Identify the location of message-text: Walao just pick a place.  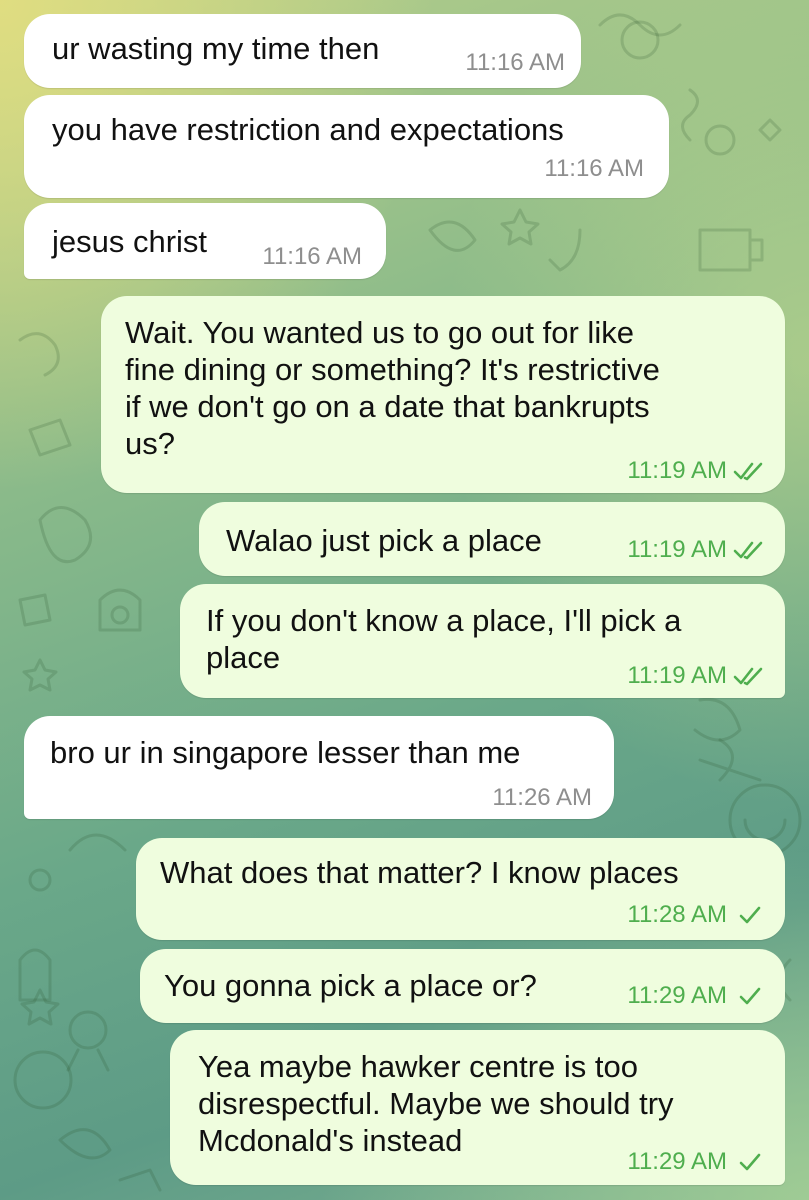
(384, 540).